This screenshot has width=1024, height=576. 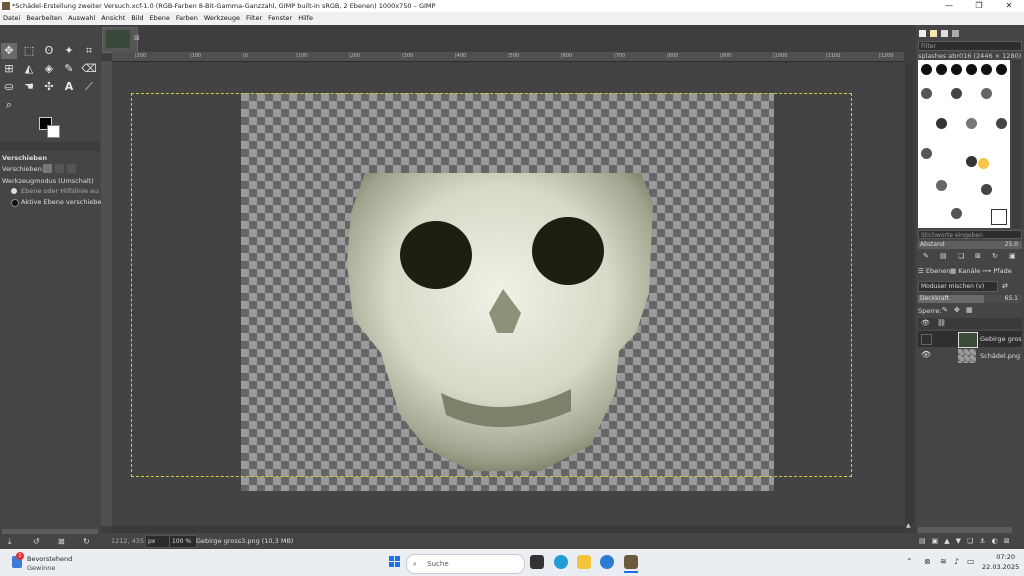 What do you see at coordinates (89, 69) in the screenshot?
I see `eraser-tool-icon: ⌫` at bounding box center [89, 69].